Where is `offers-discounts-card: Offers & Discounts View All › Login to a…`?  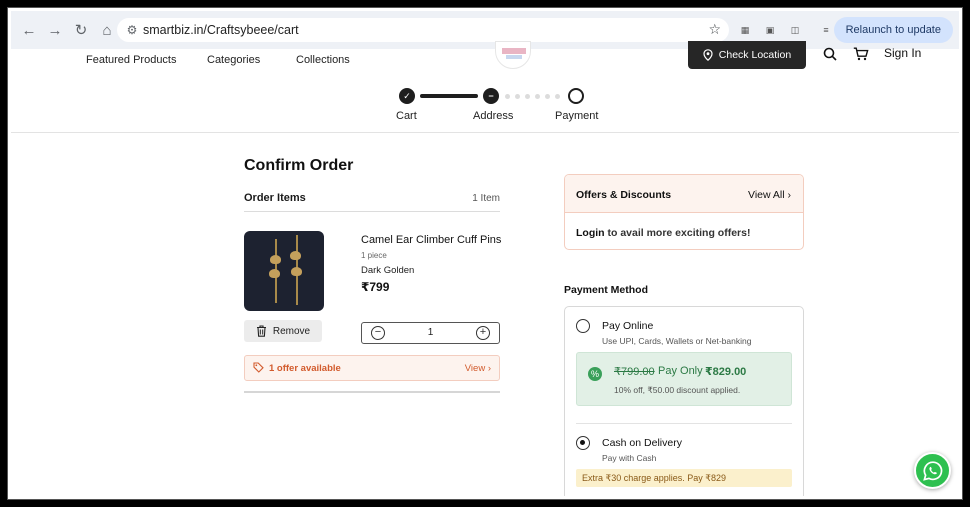
offers-discounts-card: Offers & Discounts View All › Login to a… is located at coordinates (684, 212).